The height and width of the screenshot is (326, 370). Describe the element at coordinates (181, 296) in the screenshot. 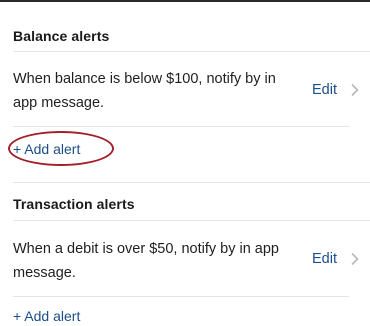

I see `transaction-alert-divider` at that location.